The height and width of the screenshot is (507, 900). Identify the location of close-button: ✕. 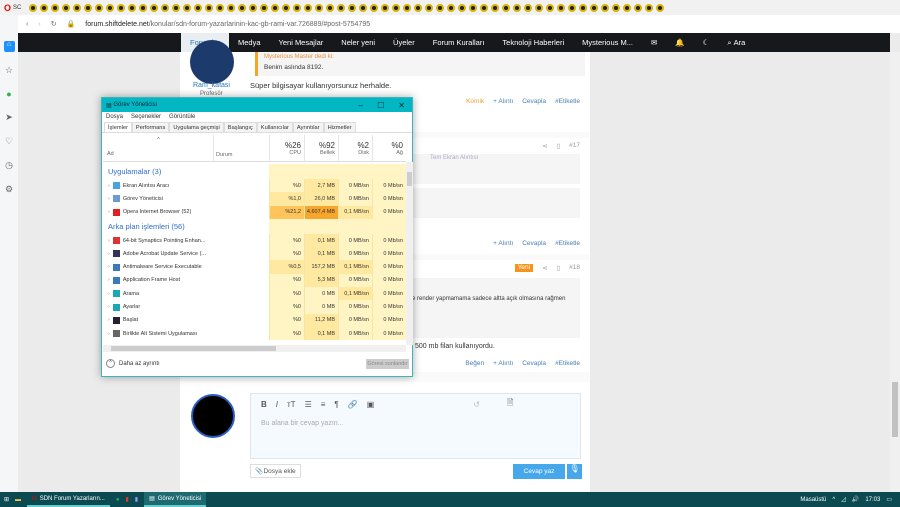
(401, 105).